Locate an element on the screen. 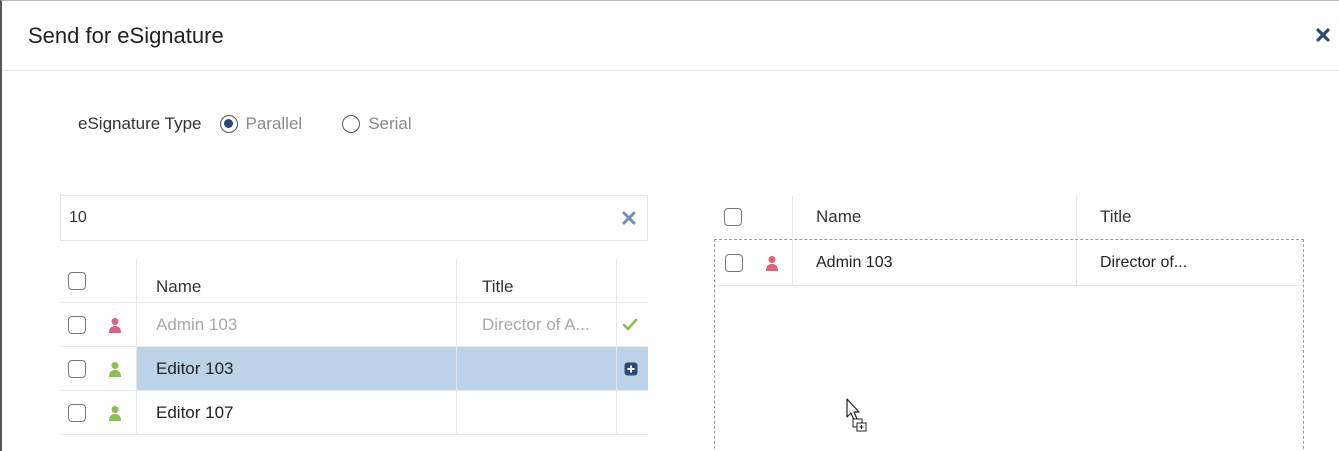 The image size is (1339, 451). radio-parallel: Parallel is located at coordinates (261, 124).